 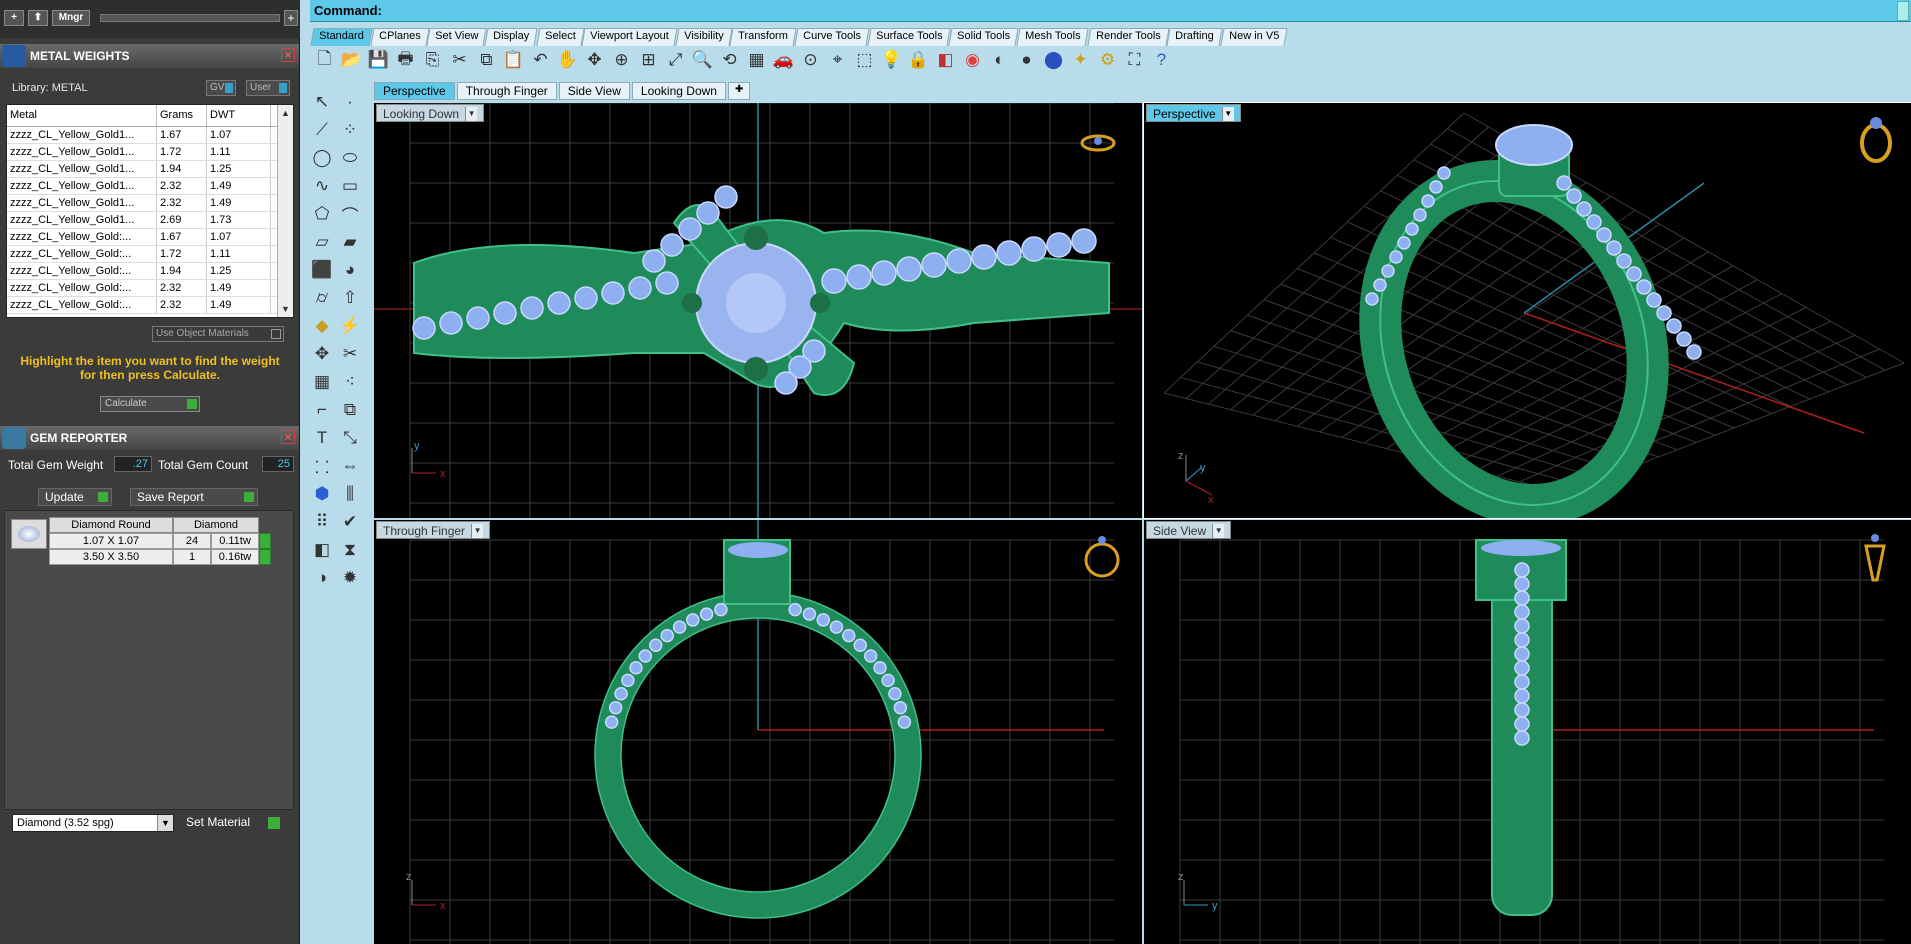 I want to click on table-row: zzzz_CL_Yellow_Gold1... 1.94 1.25, so click(x=150, y=169).